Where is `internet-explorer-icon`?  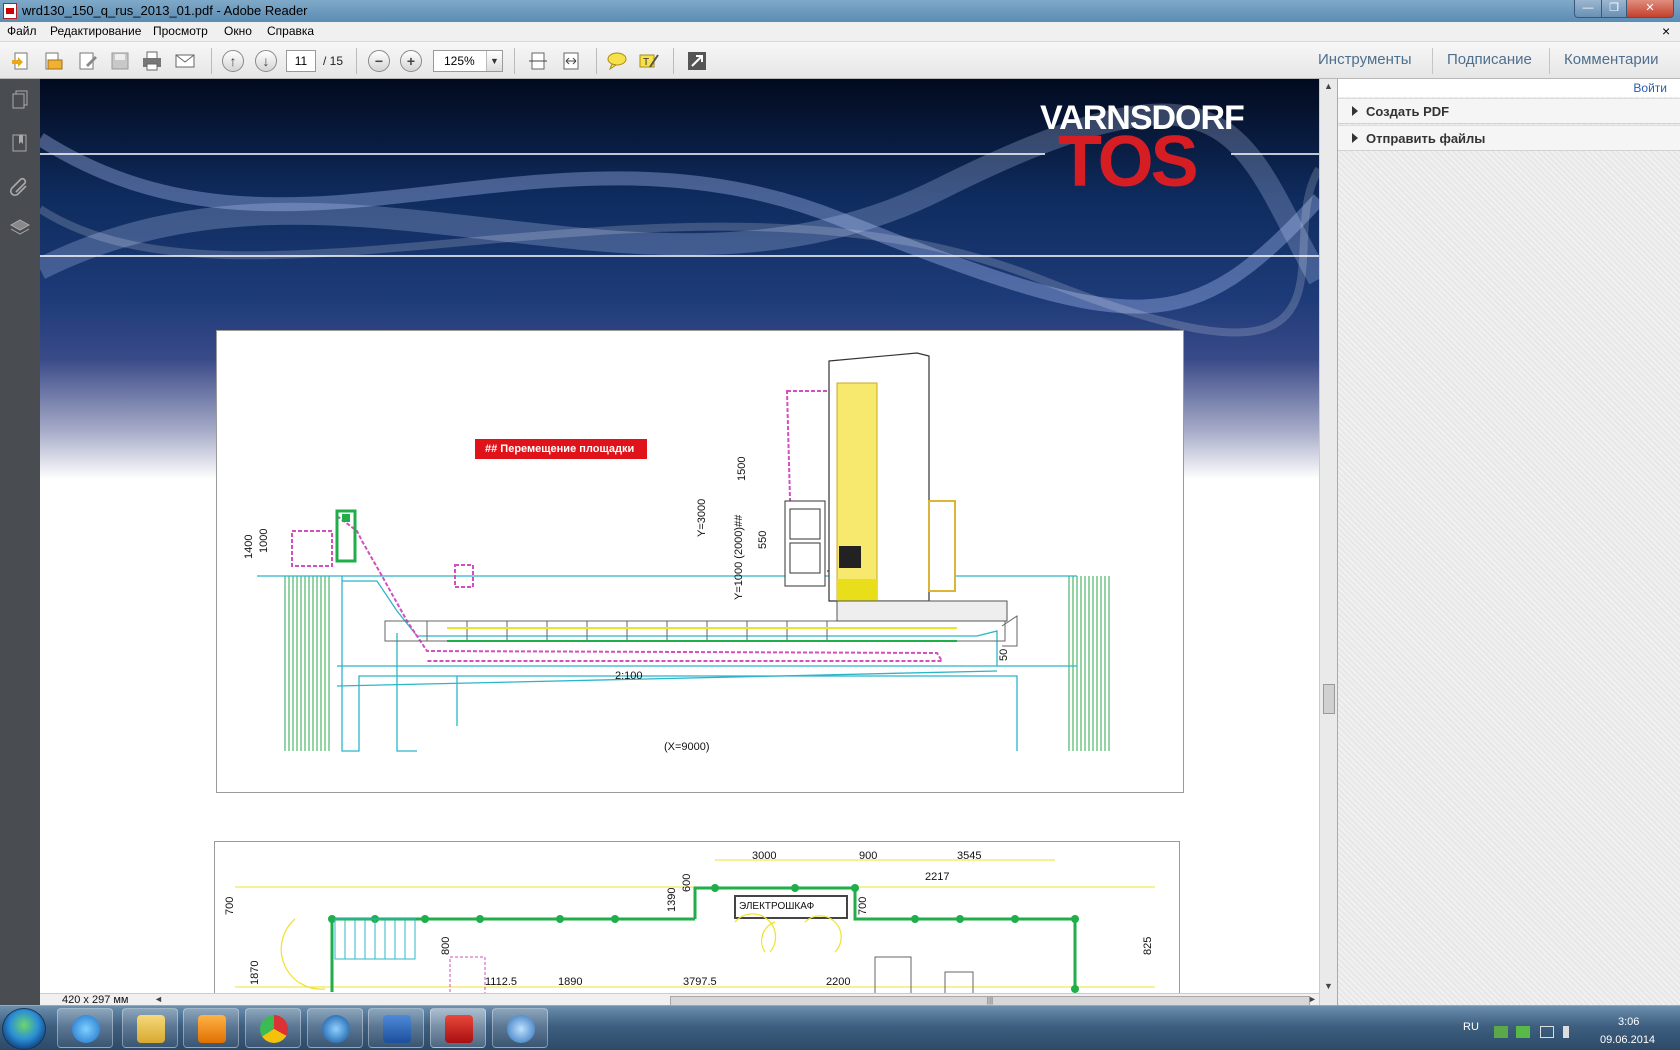
internet-explorer-icon is located at coordinates (86, 1029).